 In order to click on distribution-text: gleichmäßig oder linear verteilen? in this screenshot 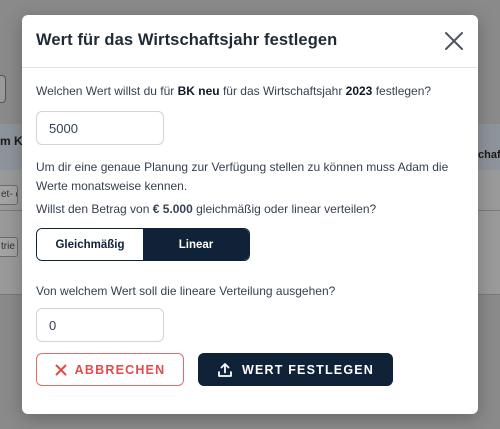, I will do `click(284, 209)`.